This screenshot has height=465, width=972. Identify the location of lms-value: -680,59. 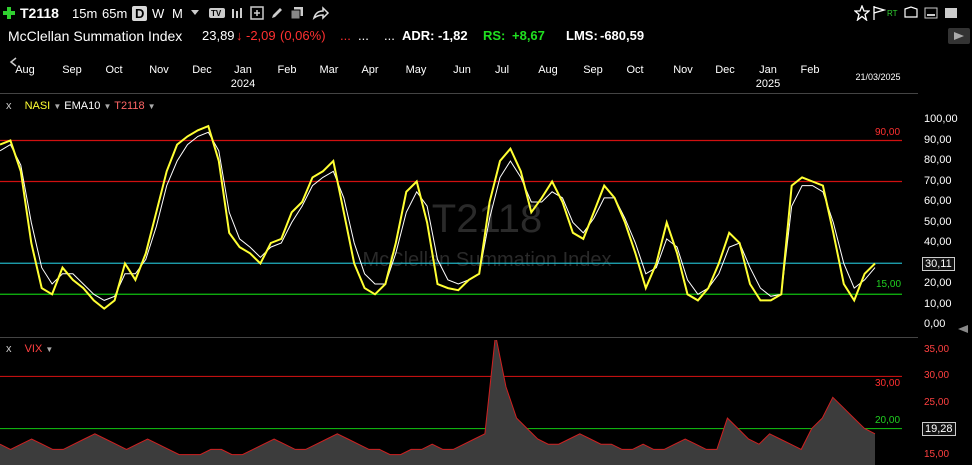
(622, 35).